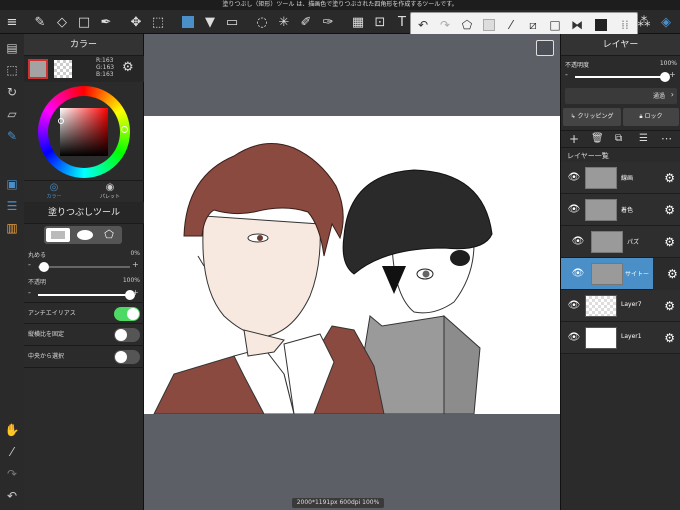 The height and width of the screenshot is (510, 680). What do you see at coordinates (12, 70) in the screenshot?
I see `selection-icon: ⬚` at bounding box center [12, 70].